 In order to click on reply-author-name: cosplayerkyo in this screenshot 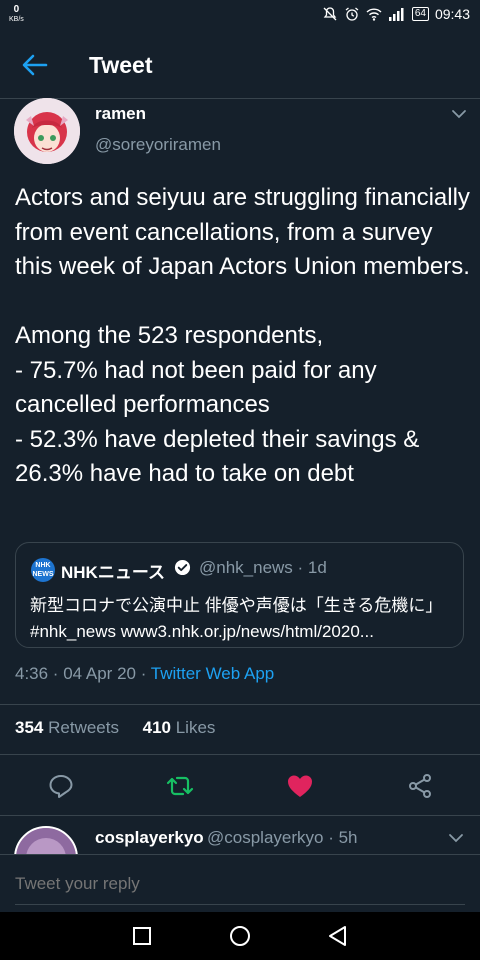, I will do `click(149, 838)`.